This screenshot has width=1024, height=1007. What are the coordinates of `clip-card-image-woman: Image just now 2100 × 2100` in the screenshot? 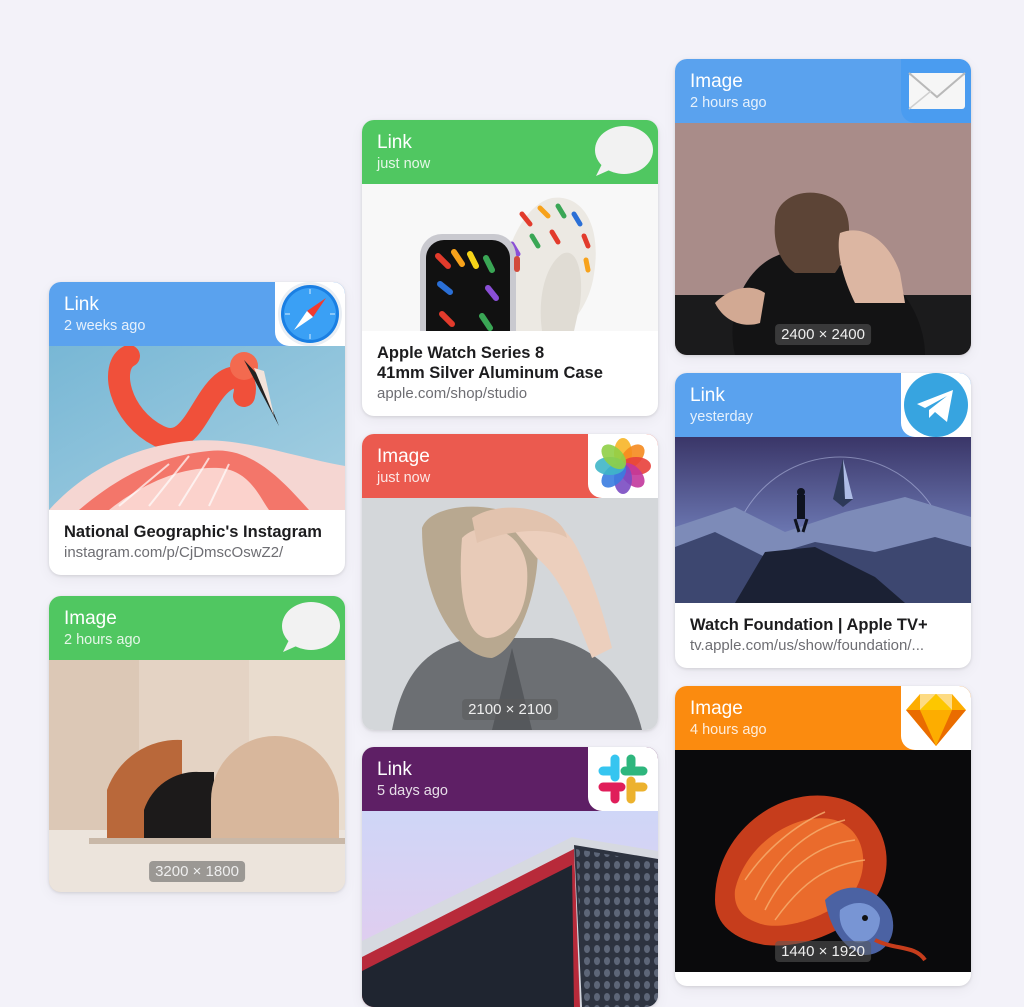 It's located at (510, 582).